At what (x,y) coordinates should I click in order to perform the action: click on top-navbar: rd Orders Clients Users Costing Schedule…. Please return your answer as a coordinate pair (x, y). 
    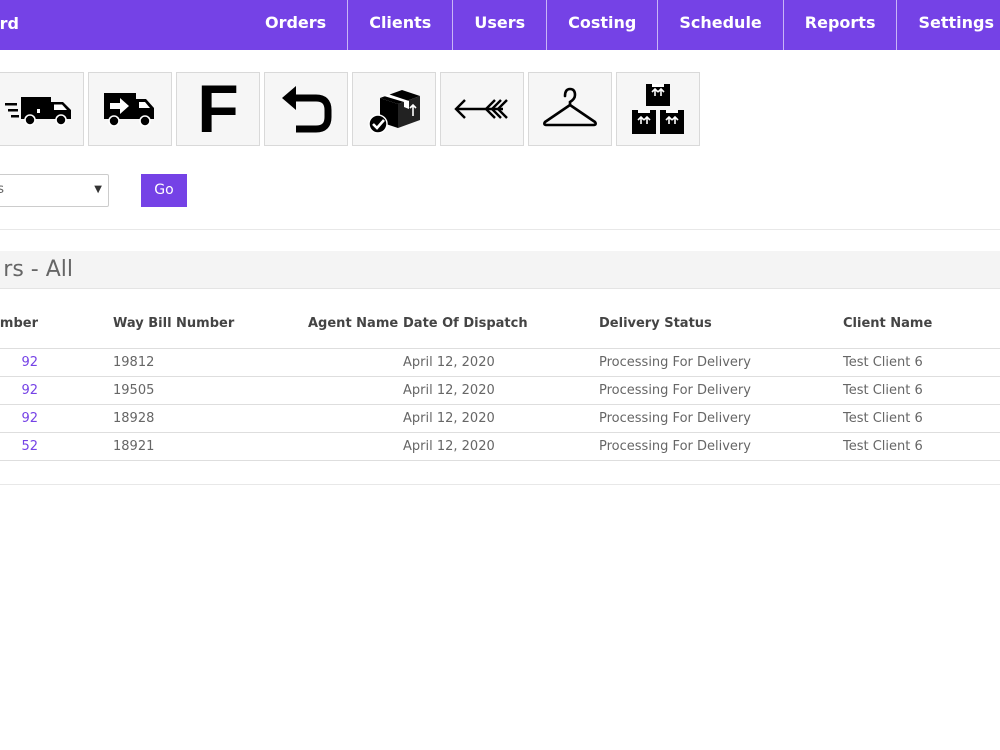
    Looking at the image, I should click on (500, 25).